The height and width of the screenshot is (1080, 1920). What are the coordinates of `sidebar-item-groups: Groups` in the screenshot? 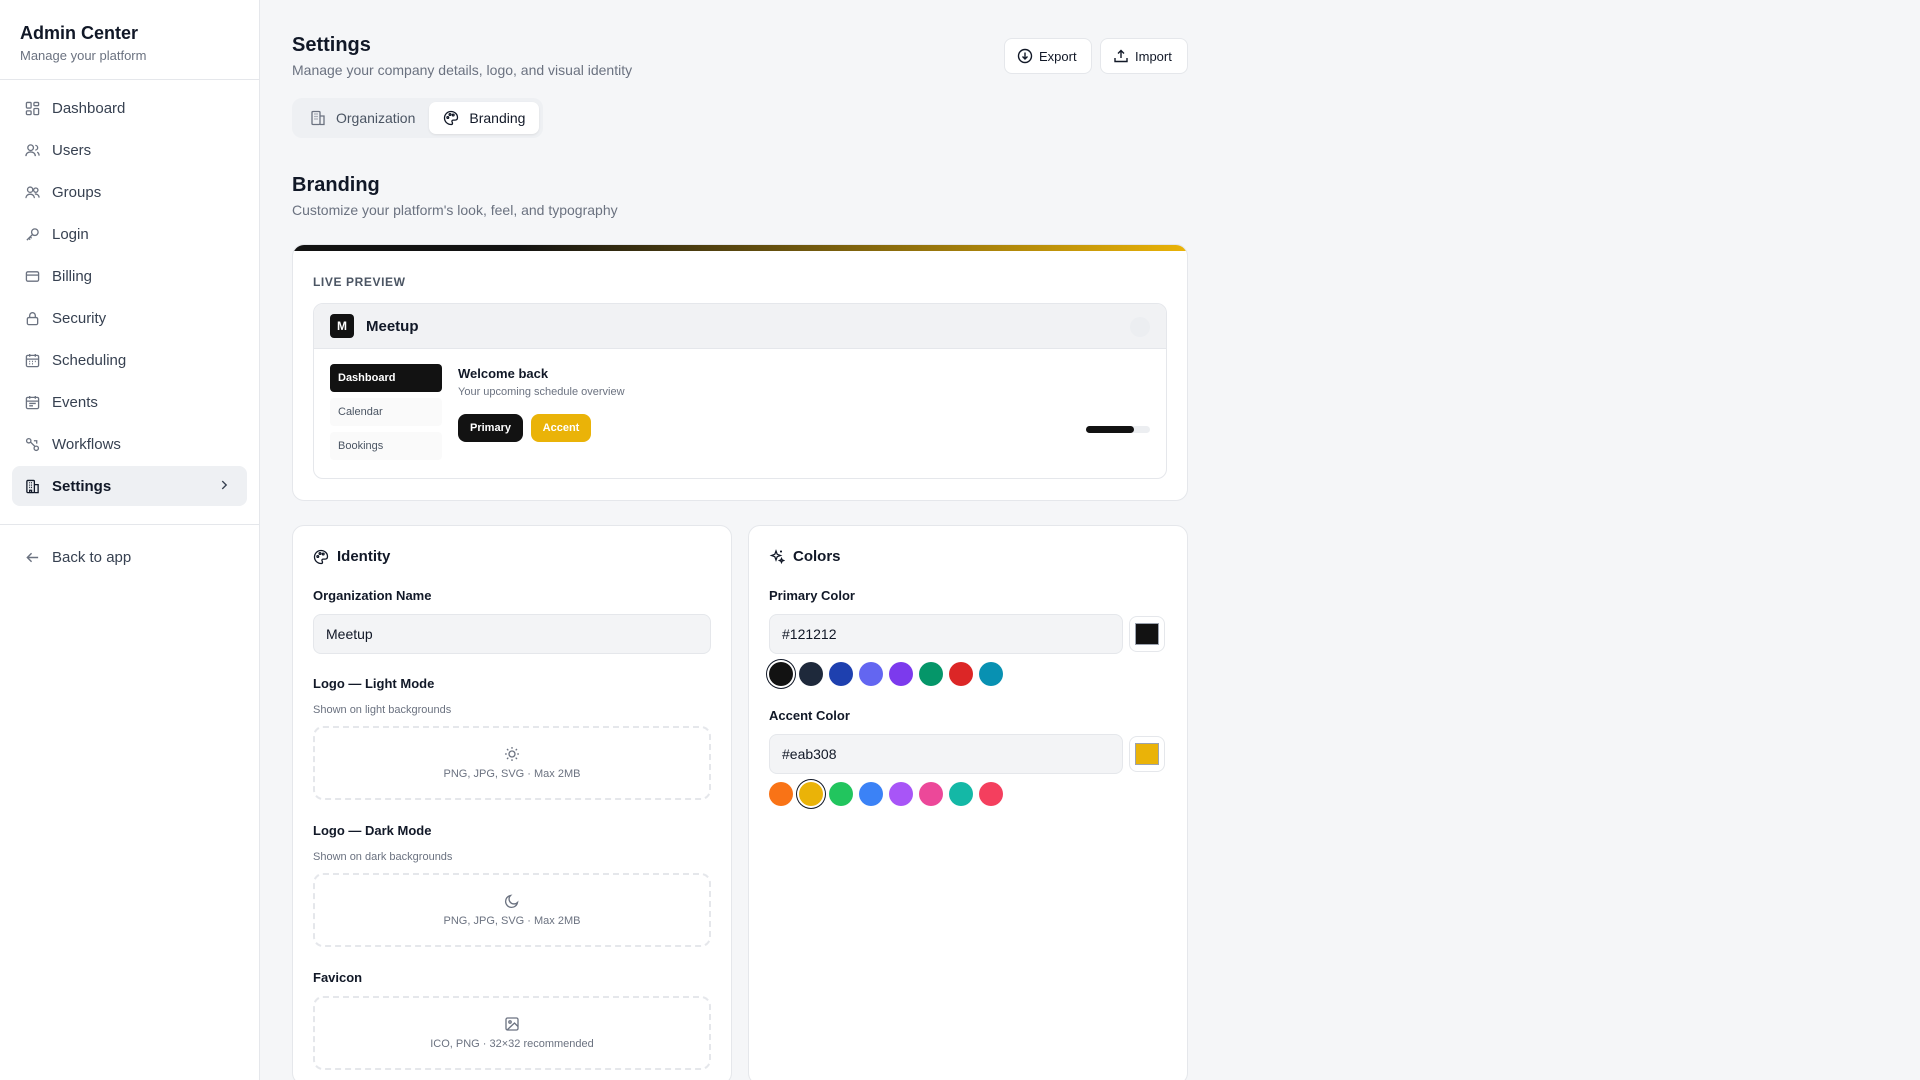 It's located at (129, 192).